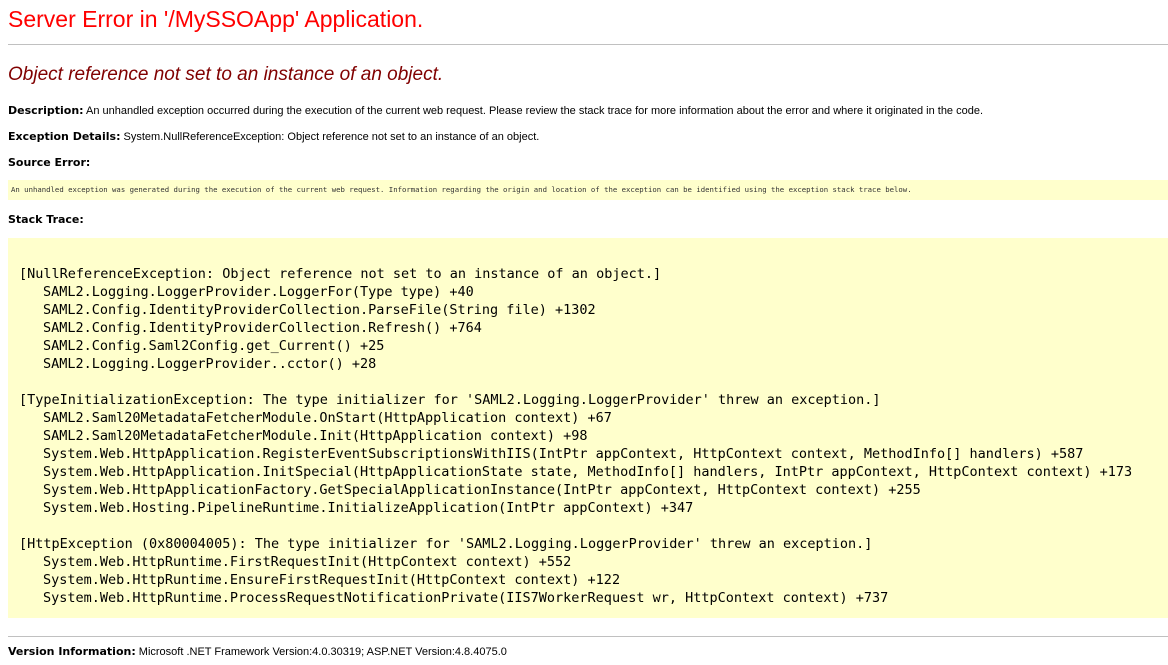 The image size is (1168, 665). I want to click on source-error-label: Source Error:, so click(49, 162).